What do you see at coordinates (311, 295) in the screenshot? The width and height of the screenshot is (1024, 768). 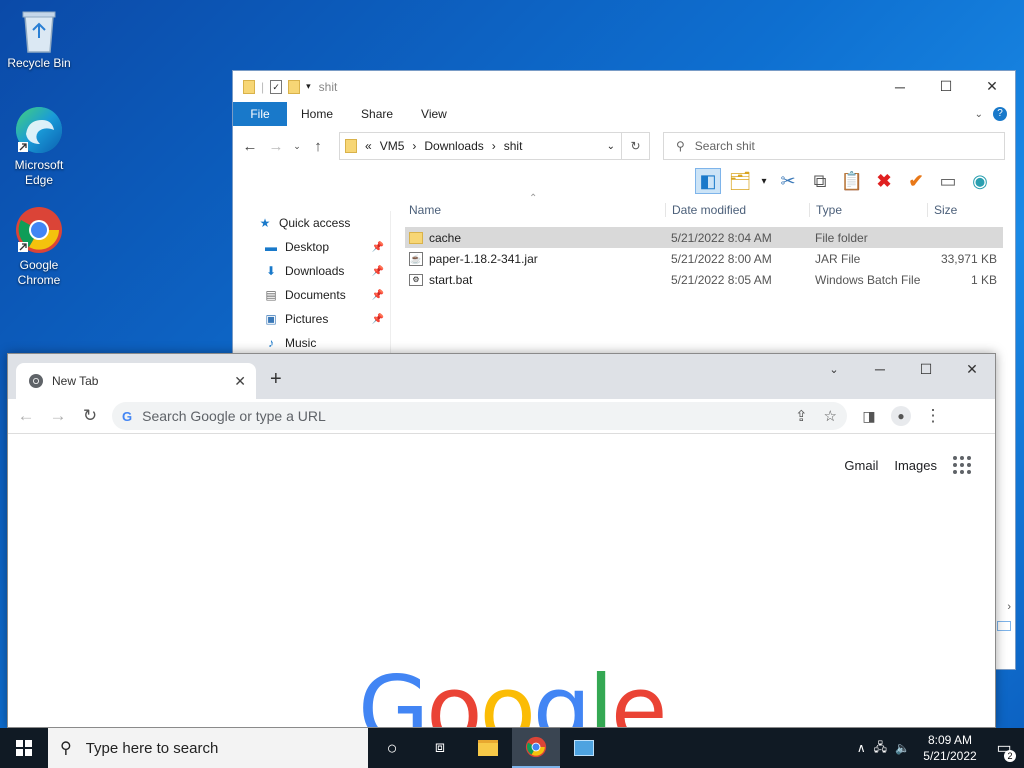 I see `nav-item-documents: ▤ Documents 📌` at bounding box center [311, 295].